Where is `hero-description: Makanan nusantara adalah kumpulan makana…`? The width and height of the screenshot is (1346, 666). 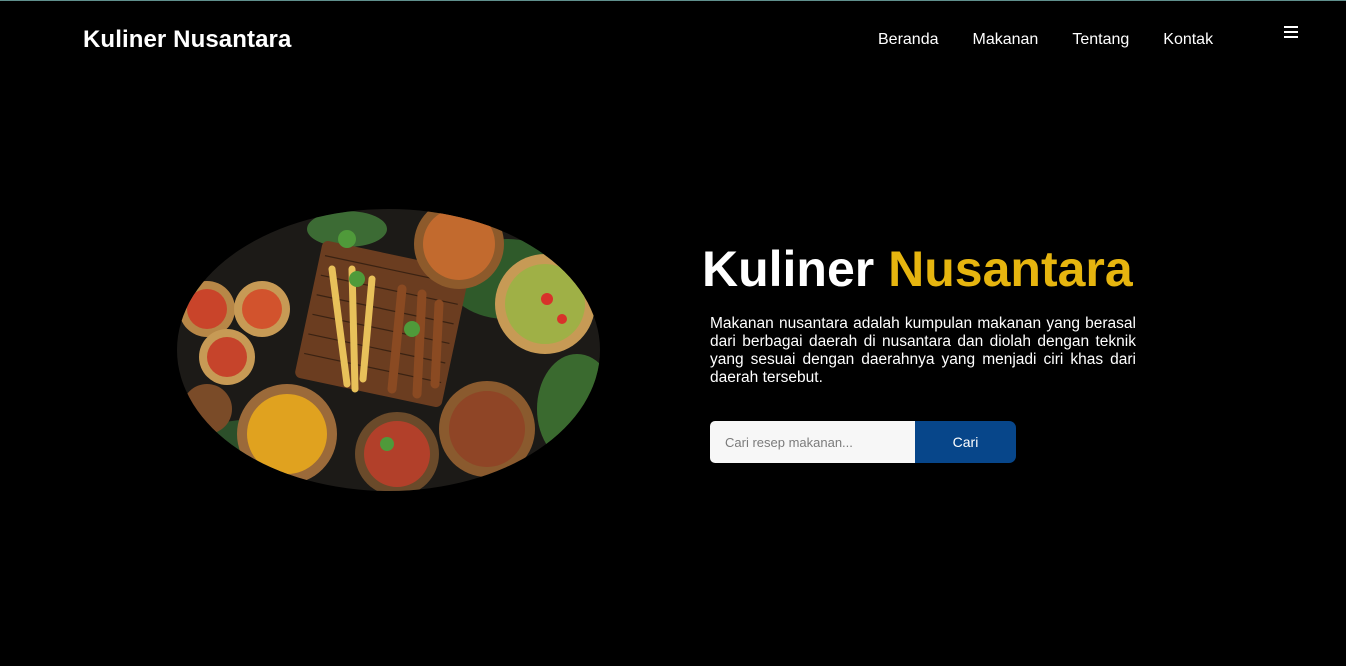 hero-description: Makanan nusantara adalah kumpulan makana… is located at coordinates (923, 350).